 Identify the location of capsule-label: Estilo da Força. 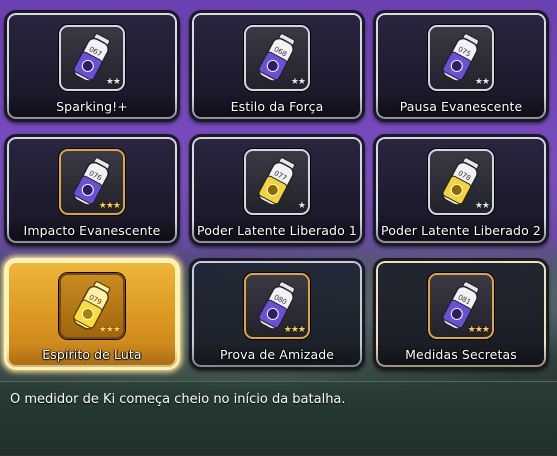
(277, 107).